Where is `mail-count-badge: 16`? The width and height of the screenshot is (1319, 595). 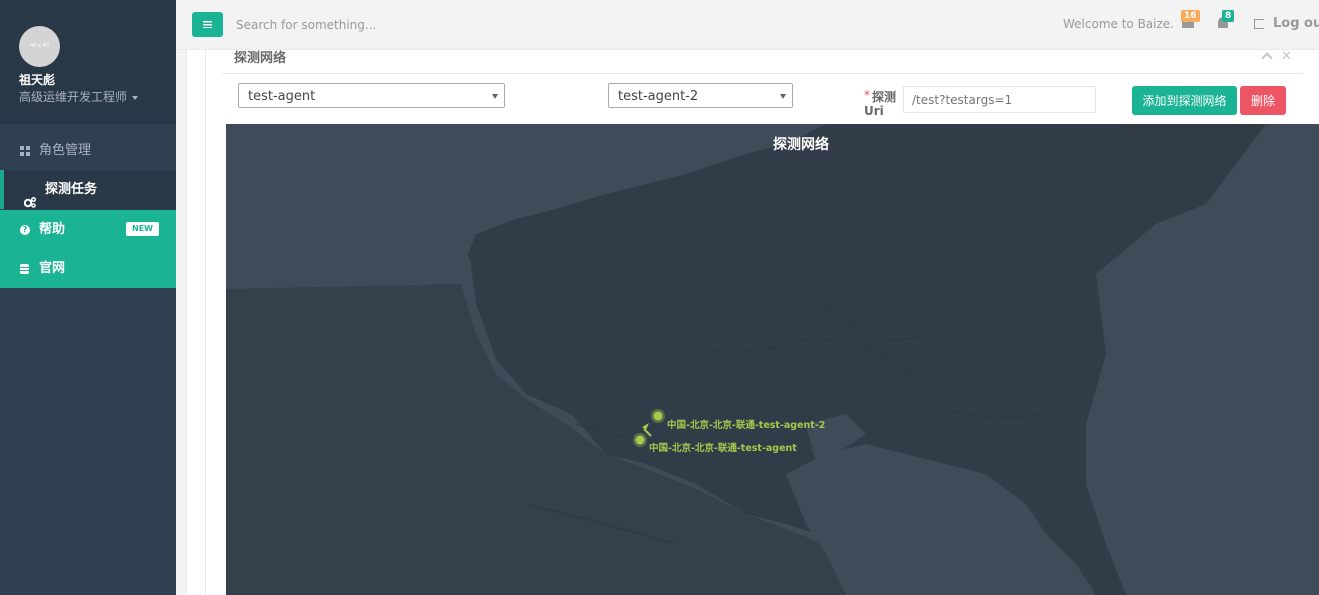
mail-count-badge: 16 is located at coordinates (1190, 16).